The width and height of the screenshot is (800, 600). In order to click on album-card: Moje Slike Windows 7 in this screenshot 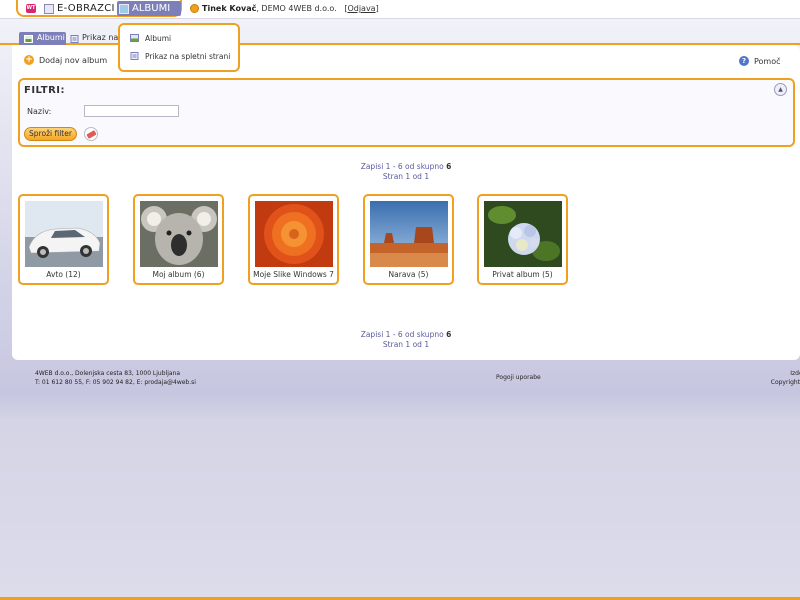, I will do `click(293, 239)`.